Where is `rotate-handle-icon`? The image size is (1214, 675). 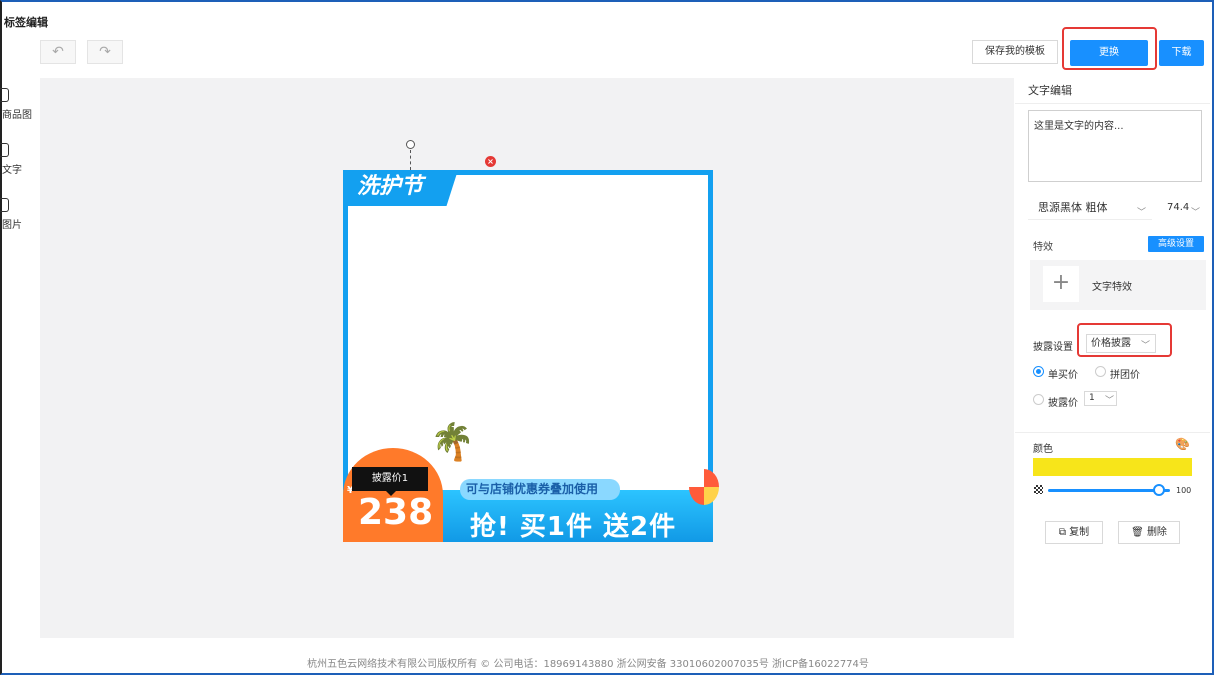 rotate-handle-icon is located at coordinates (410, 144).